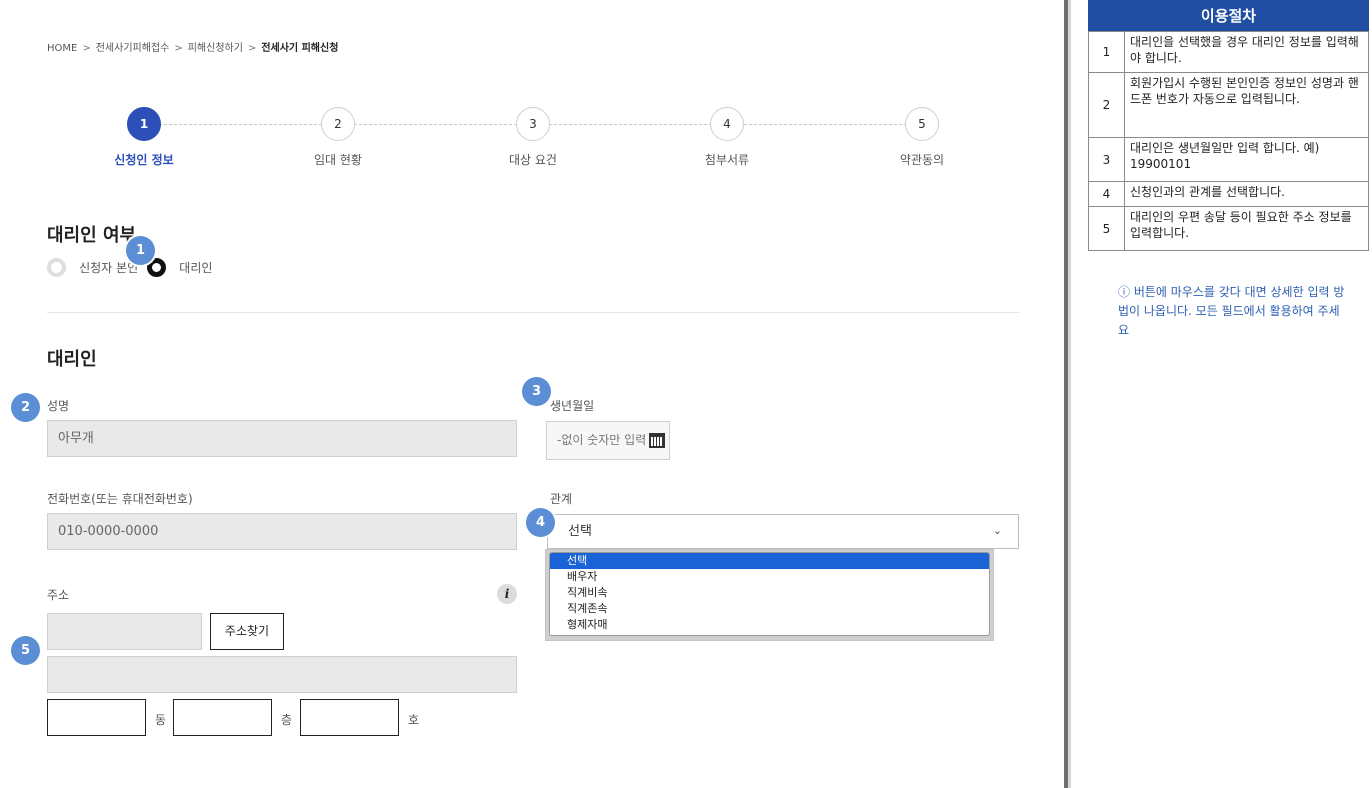 This screenshot has width=1372, height=788. What do you see at coordinates (62, 48) in the screenshot?
I see `breadcrumb-home: HOME` at bounding box center [62, 48].